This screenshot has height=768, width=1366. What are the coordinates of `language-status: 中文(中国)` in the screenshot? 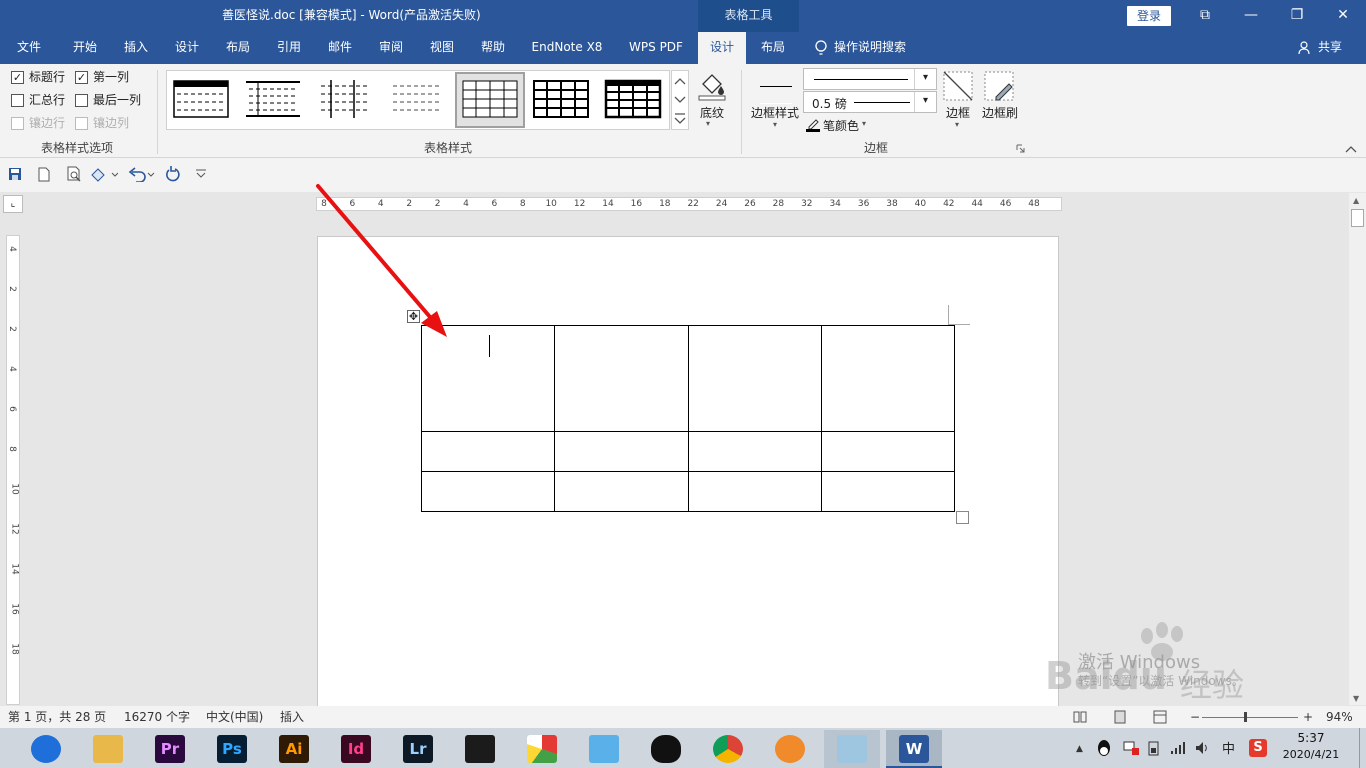 It's located at (234, 717).